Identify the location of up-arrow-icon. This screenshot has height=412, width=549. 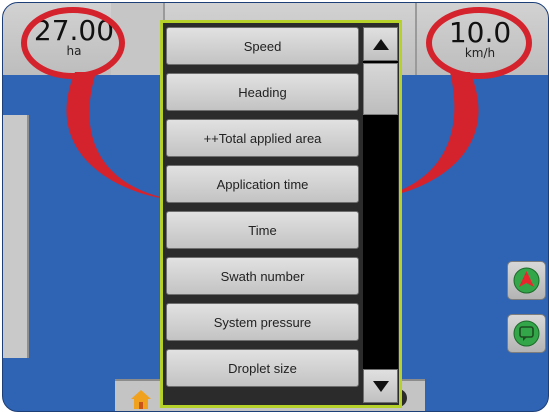
(381, 44).